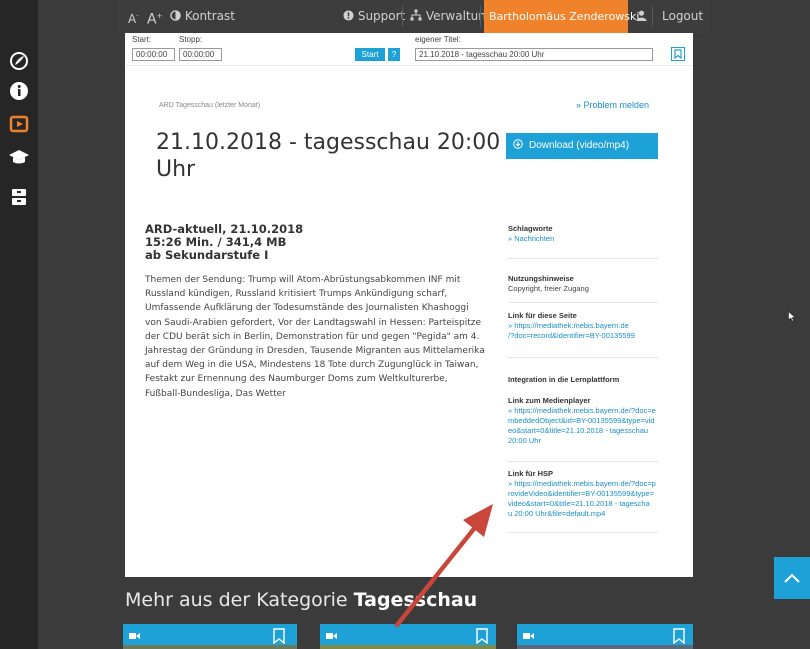 This screenshot has width=810, height=649. I want to click on font-decrease-button: A-, so click(133, 16).